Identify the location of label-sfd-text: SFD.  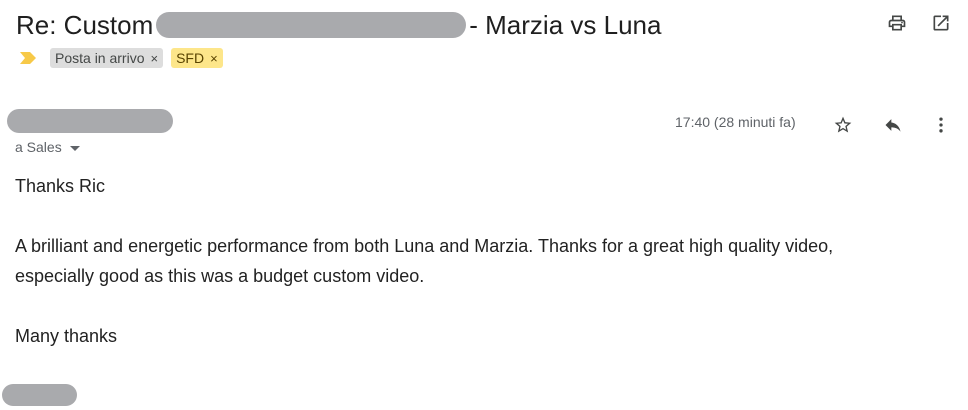
(190, 58).